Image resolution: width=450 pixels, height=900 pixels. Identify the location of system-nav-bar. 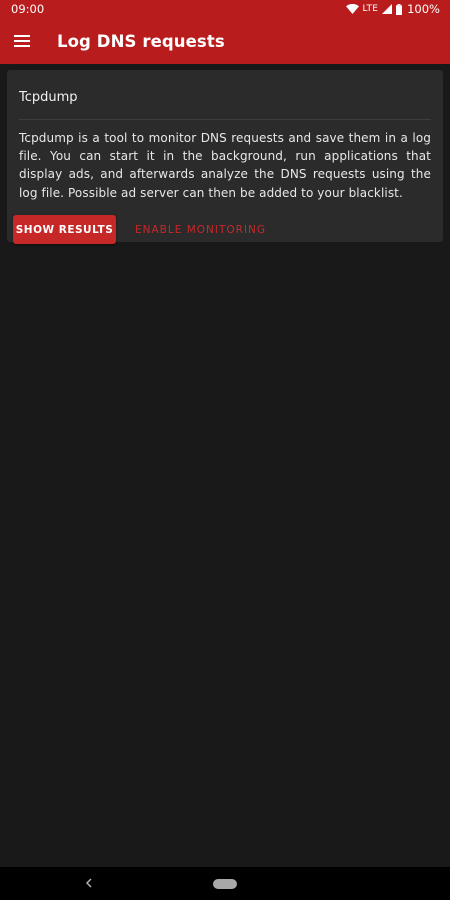
(225, 883).